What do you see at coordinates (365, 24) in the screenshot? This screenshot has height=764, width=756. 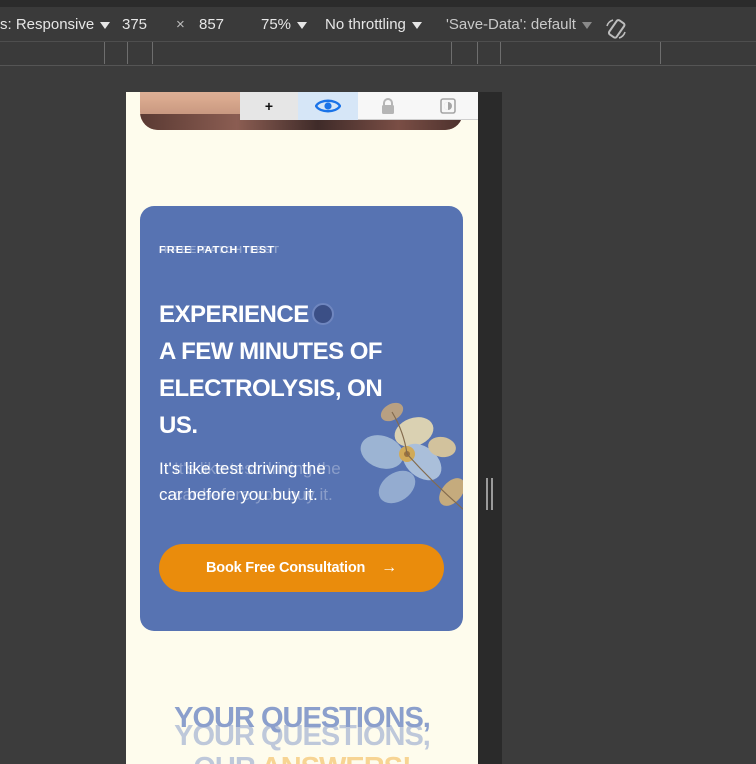 I see `throttling-label: No throttling` at bounding box center [365, 24].